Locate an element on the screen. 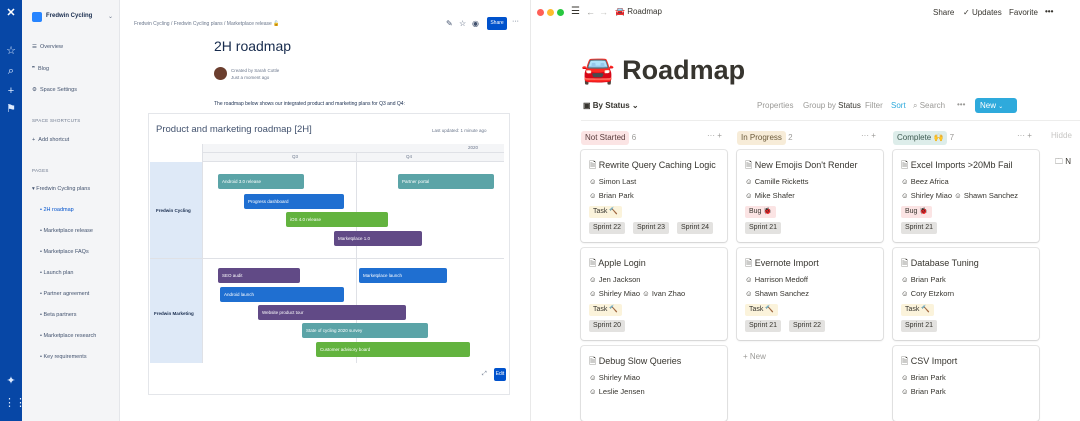 The width and height of the screenshot is (1080, 421). sprint-tag: Sprint 22 is located at coordinates (807, 326).